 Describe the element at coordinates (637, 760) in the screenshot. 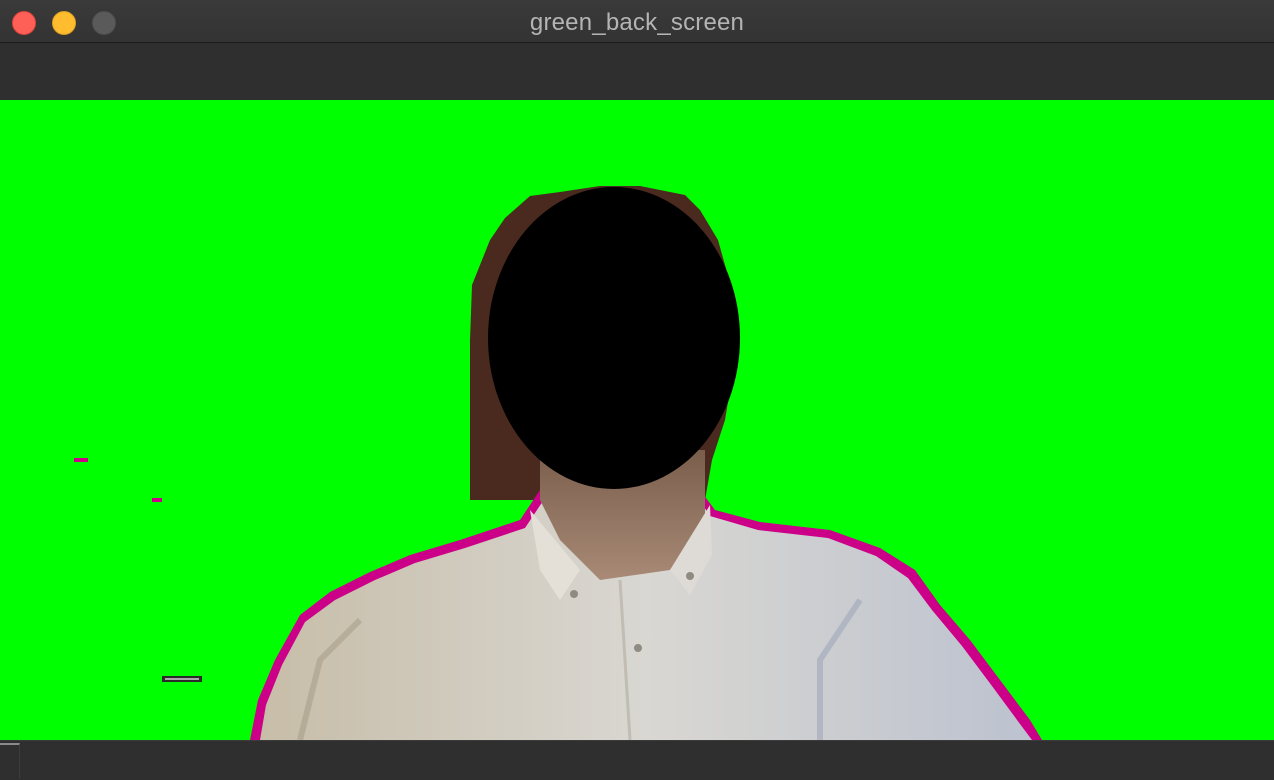

I see `status-bar` at that location.